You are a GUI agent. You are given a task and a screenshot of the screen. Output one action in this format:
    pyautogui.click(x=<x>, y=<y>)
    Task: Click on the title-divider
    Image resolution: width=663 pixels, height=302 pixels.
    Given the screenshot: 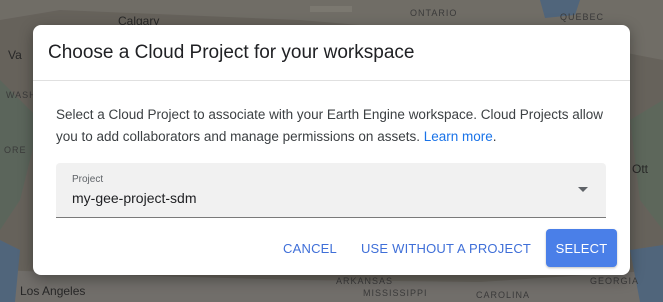 What is the action you would take?
    pyautogui.click(x=331, y=80)
    